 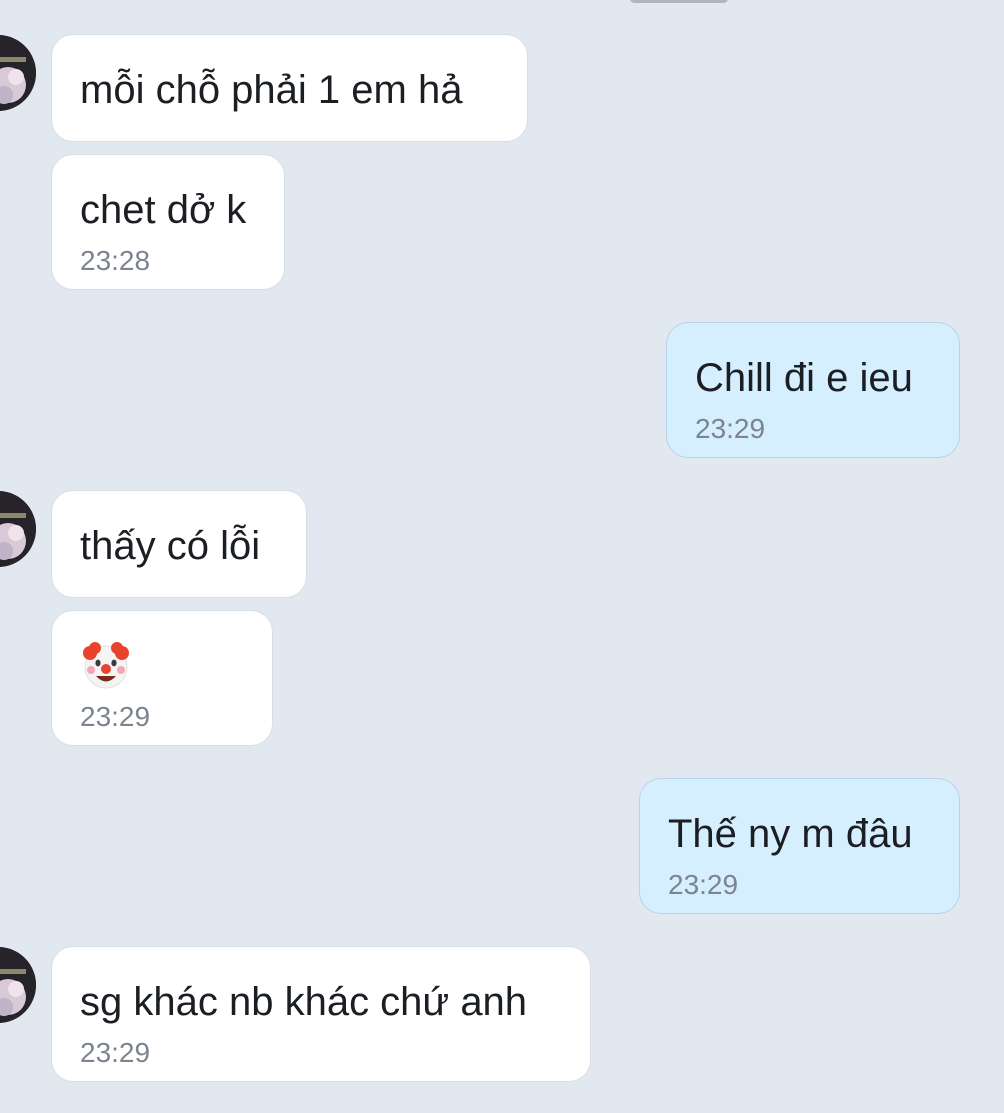 I want to click on message-bubble: chet dở k 23:28, so click(x=168, y=222).